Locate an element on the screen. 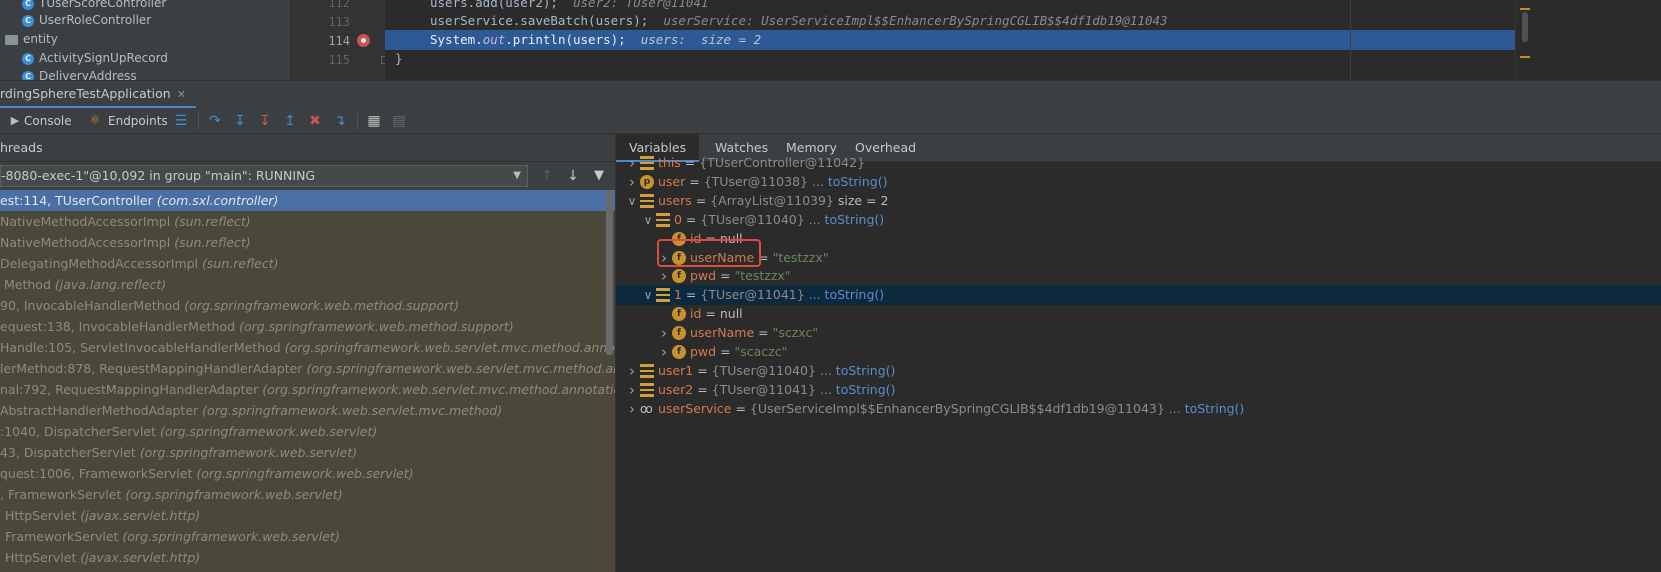 This screenshot has height=572, width=1661. variable-row: › user1 = {TUser@11040} ... toString() is located at coordinates (1138, 371).